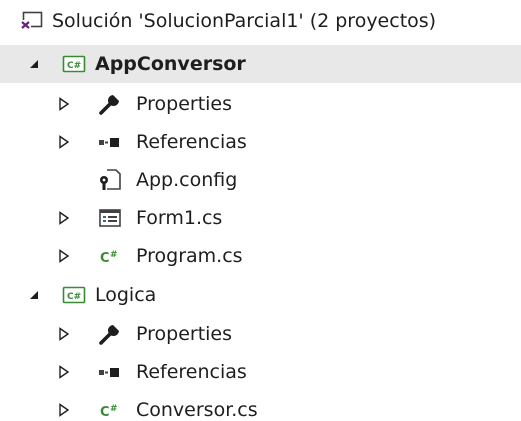 This screenshot has width=521, height=421. Describe the element at coordinates (260, 256) in the screenshot. I see `tree-item-program: C # Program.cs` at that location.